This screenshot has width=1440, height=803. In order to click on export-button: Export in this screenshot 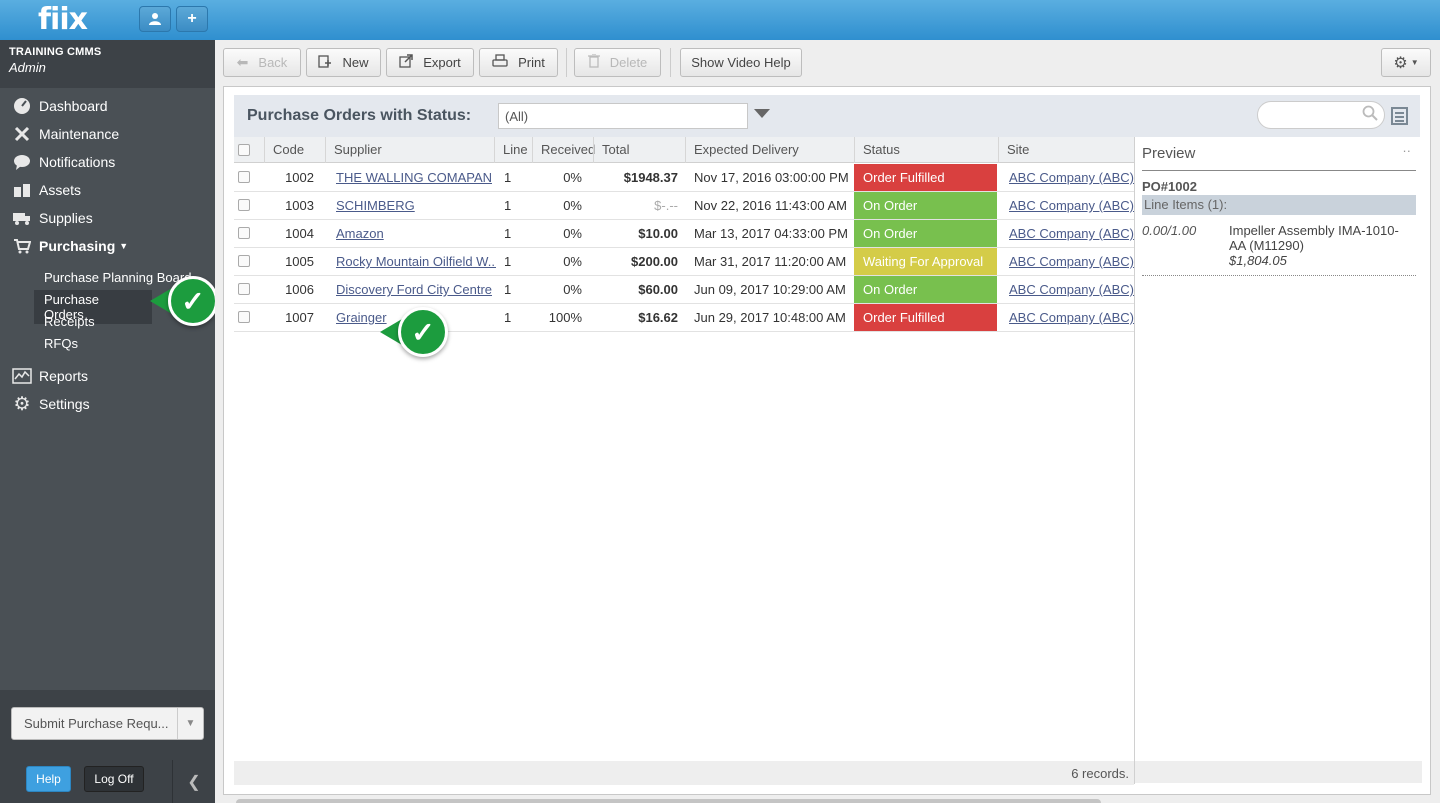, I will do `click(430, 62)`.